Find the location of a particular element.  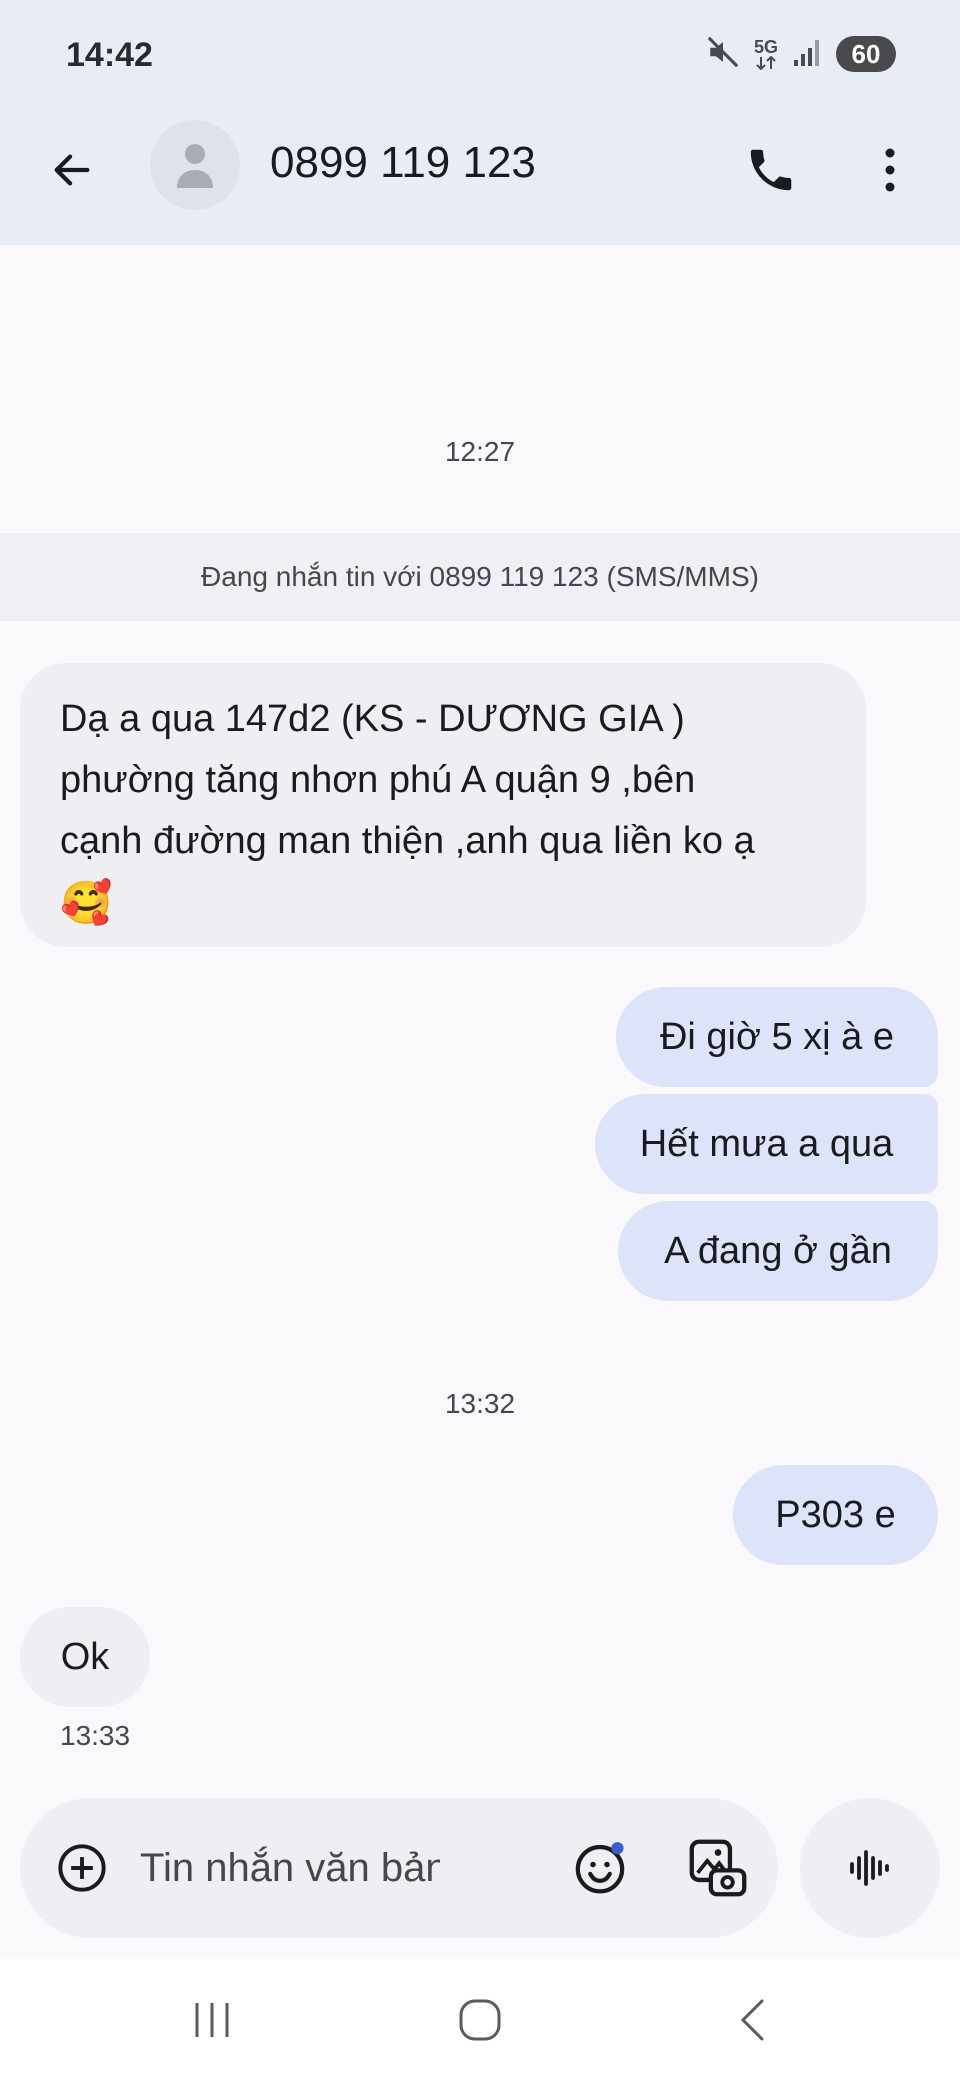

waveform-icon is located at coordinates (870, 1868).